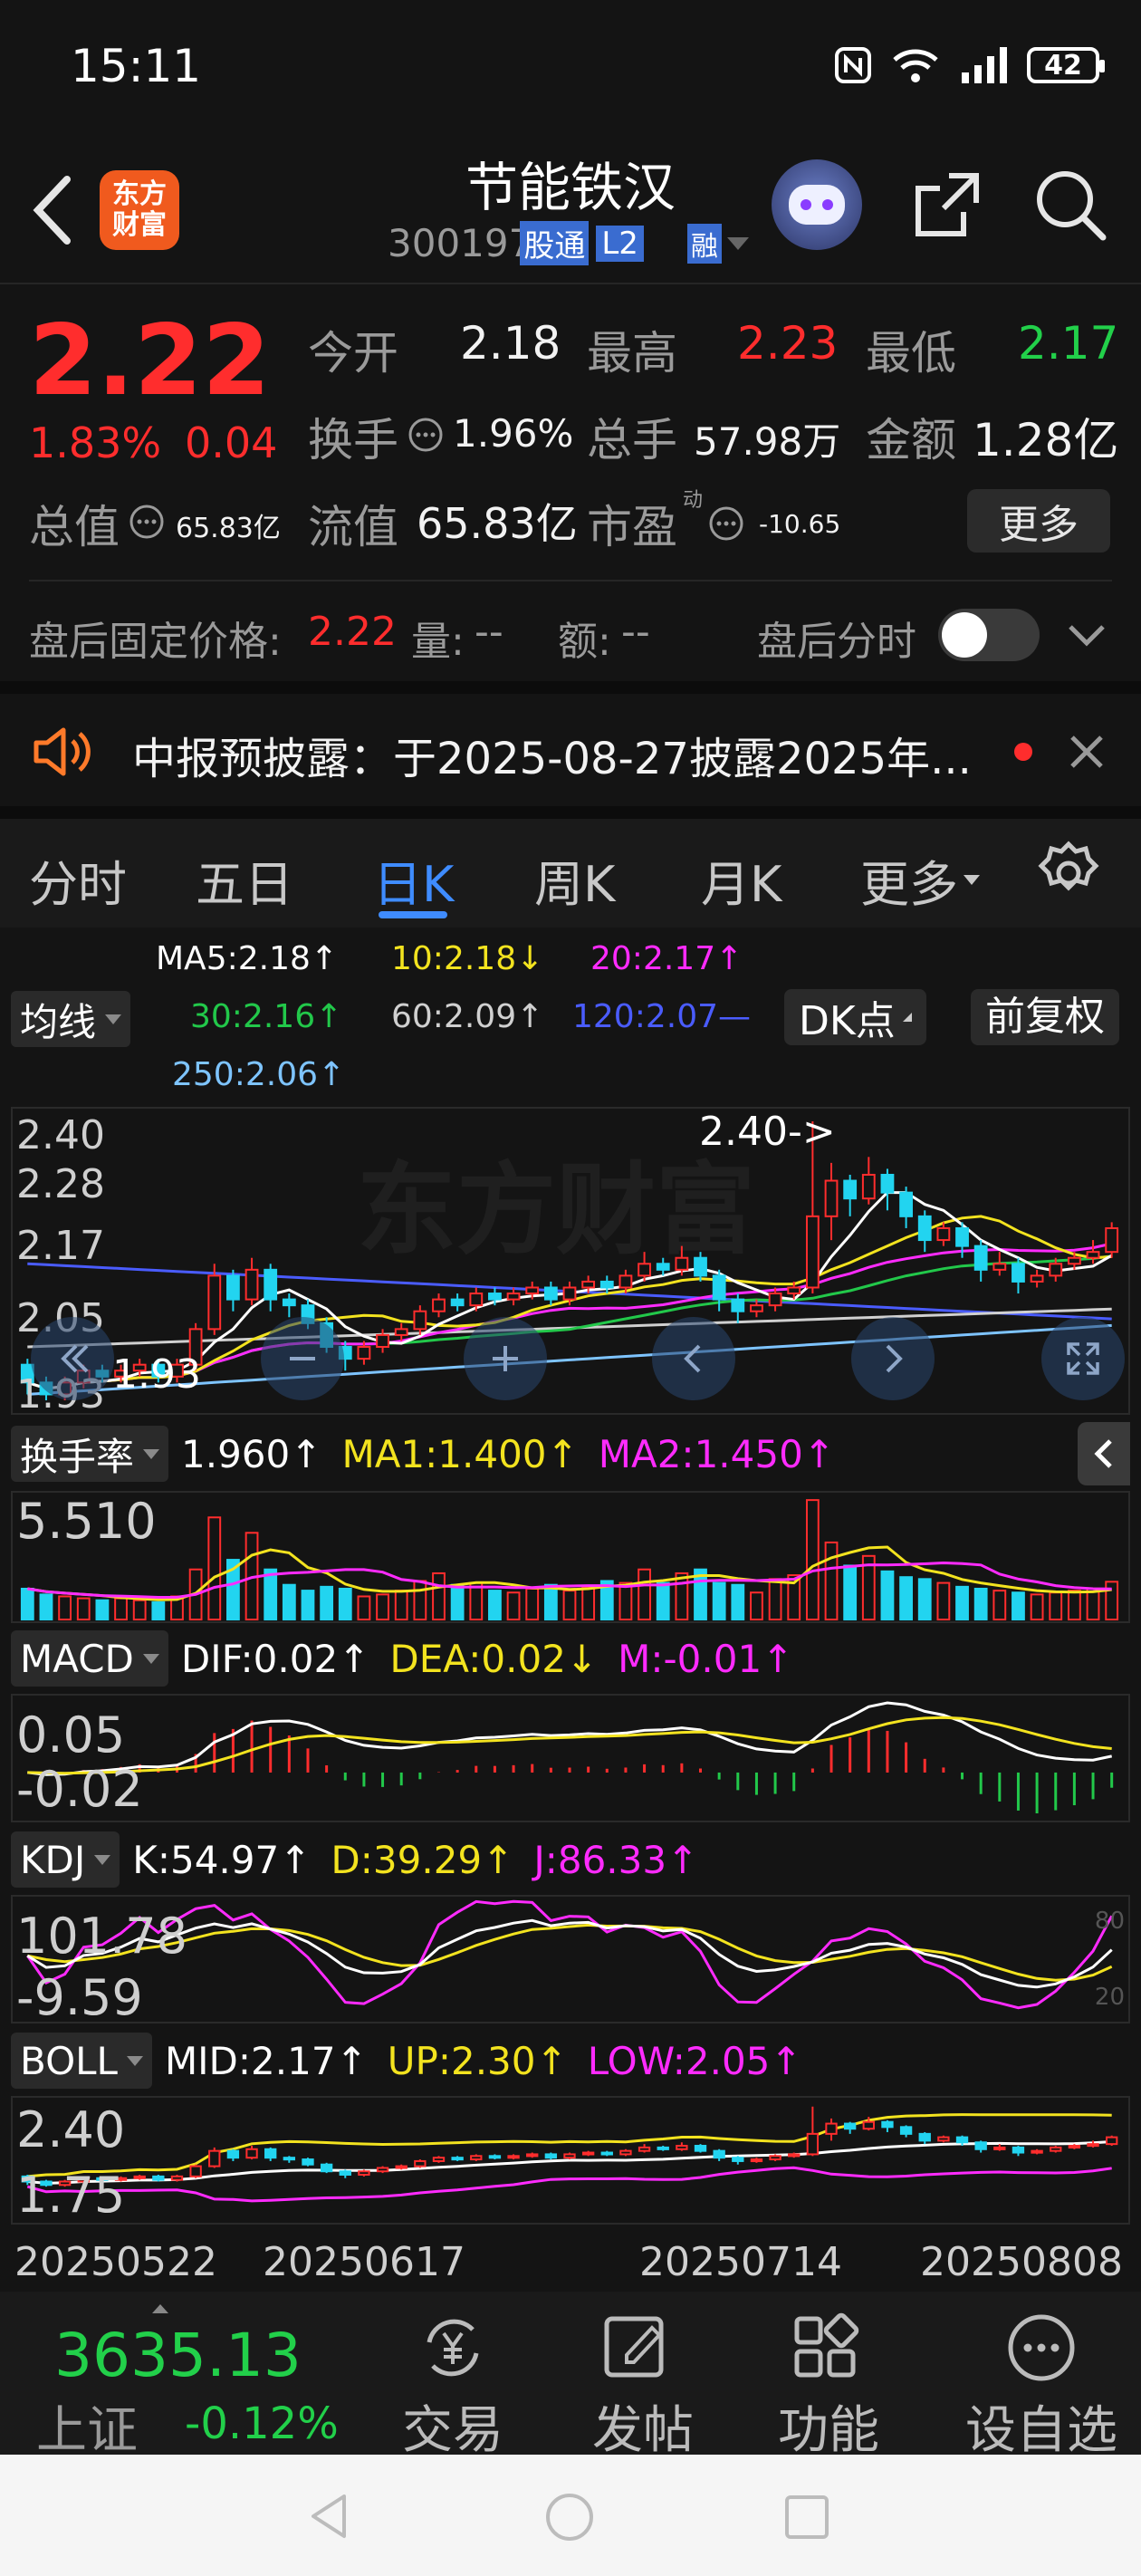 This screenshot has width=1141, height=2576. Describe the element at coordinates (1071, 205) in the screenshot. I see `search-icon` at that location.